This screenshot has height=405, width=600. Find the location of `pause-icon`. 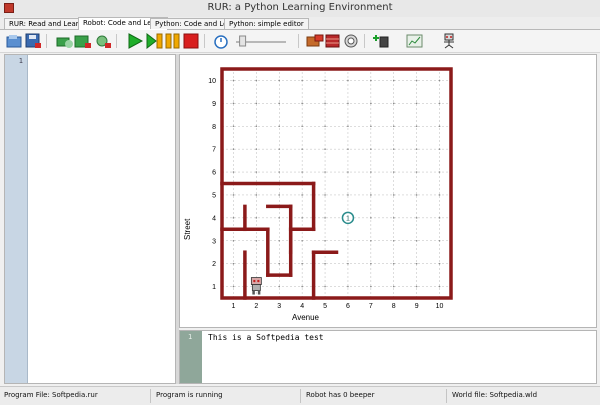

pause-icon is located at coordinates (173, 41).